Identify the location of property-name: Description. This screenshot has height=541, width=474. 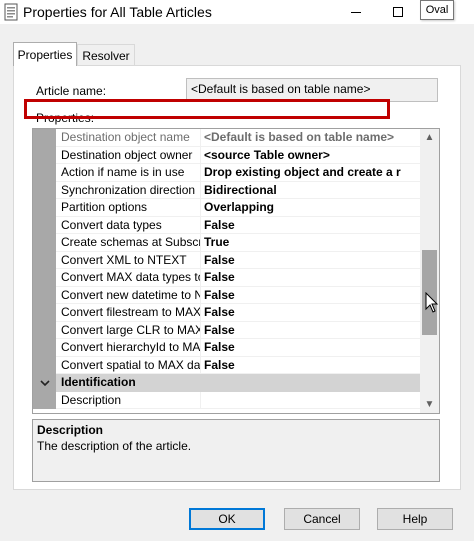
(128, 400).